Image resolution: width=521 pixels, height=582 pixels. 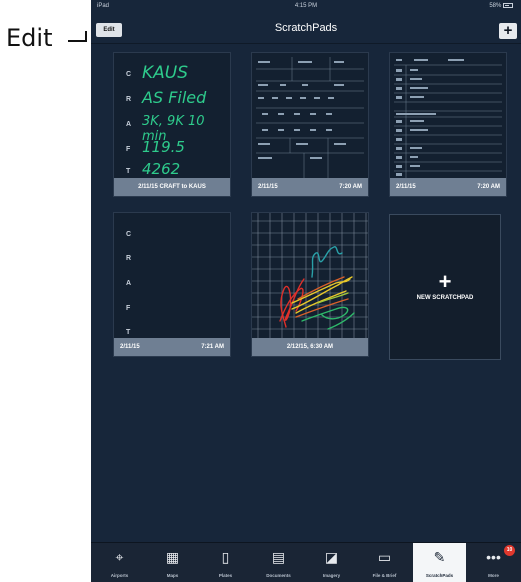 I want to click on scratchpad-card-form: 2/11/15 7:20 AM, so click(x=310, y=124).